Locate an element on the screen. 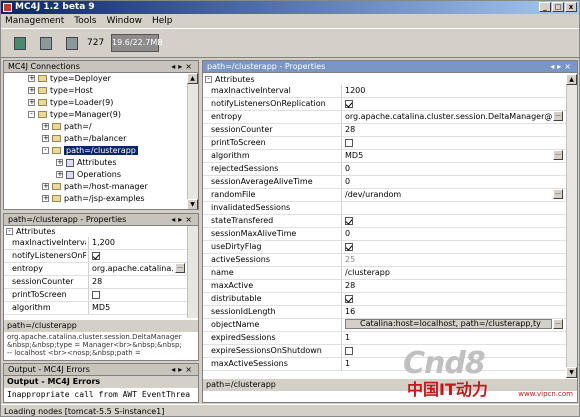 The image size is (580, 417). property-row: useDirtyFlag is located at coordinates (384, 247).